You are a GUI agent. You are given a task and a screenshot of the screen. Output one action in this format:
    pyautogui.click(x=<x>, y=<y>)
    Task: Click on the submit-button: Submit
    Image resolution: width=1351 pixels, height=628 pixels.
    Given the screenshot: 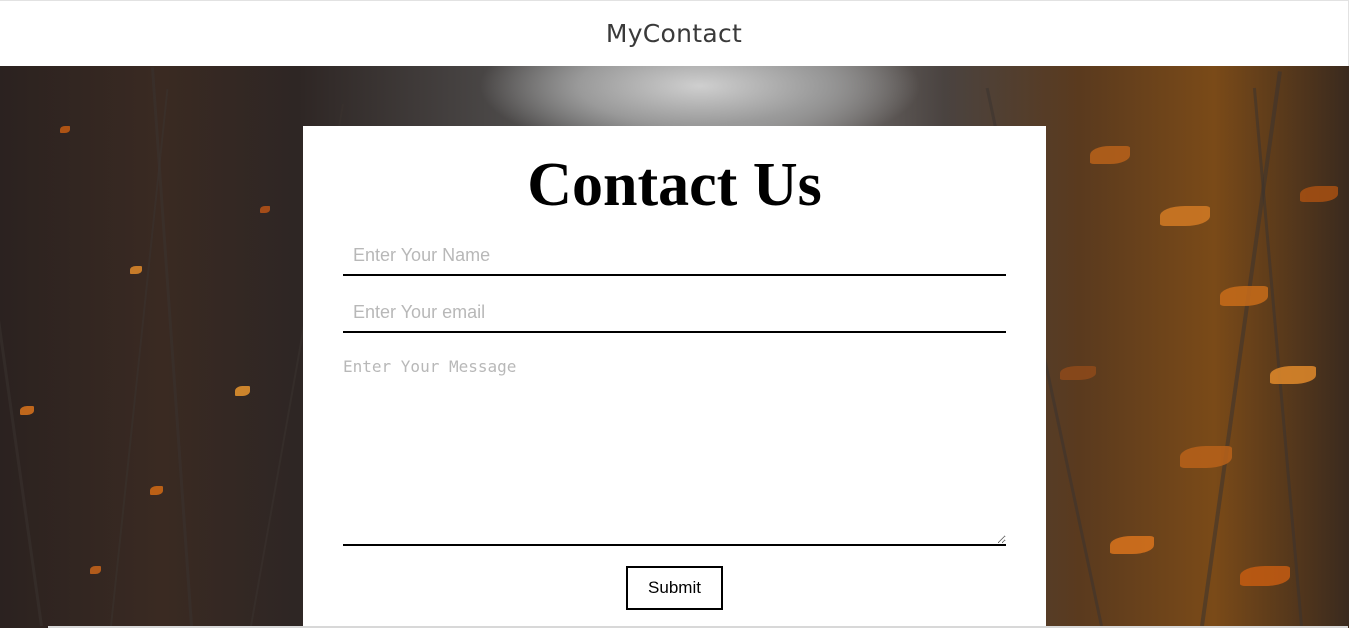 What is the action you would take?
    pyautogui.click(x=674, y=588)
    